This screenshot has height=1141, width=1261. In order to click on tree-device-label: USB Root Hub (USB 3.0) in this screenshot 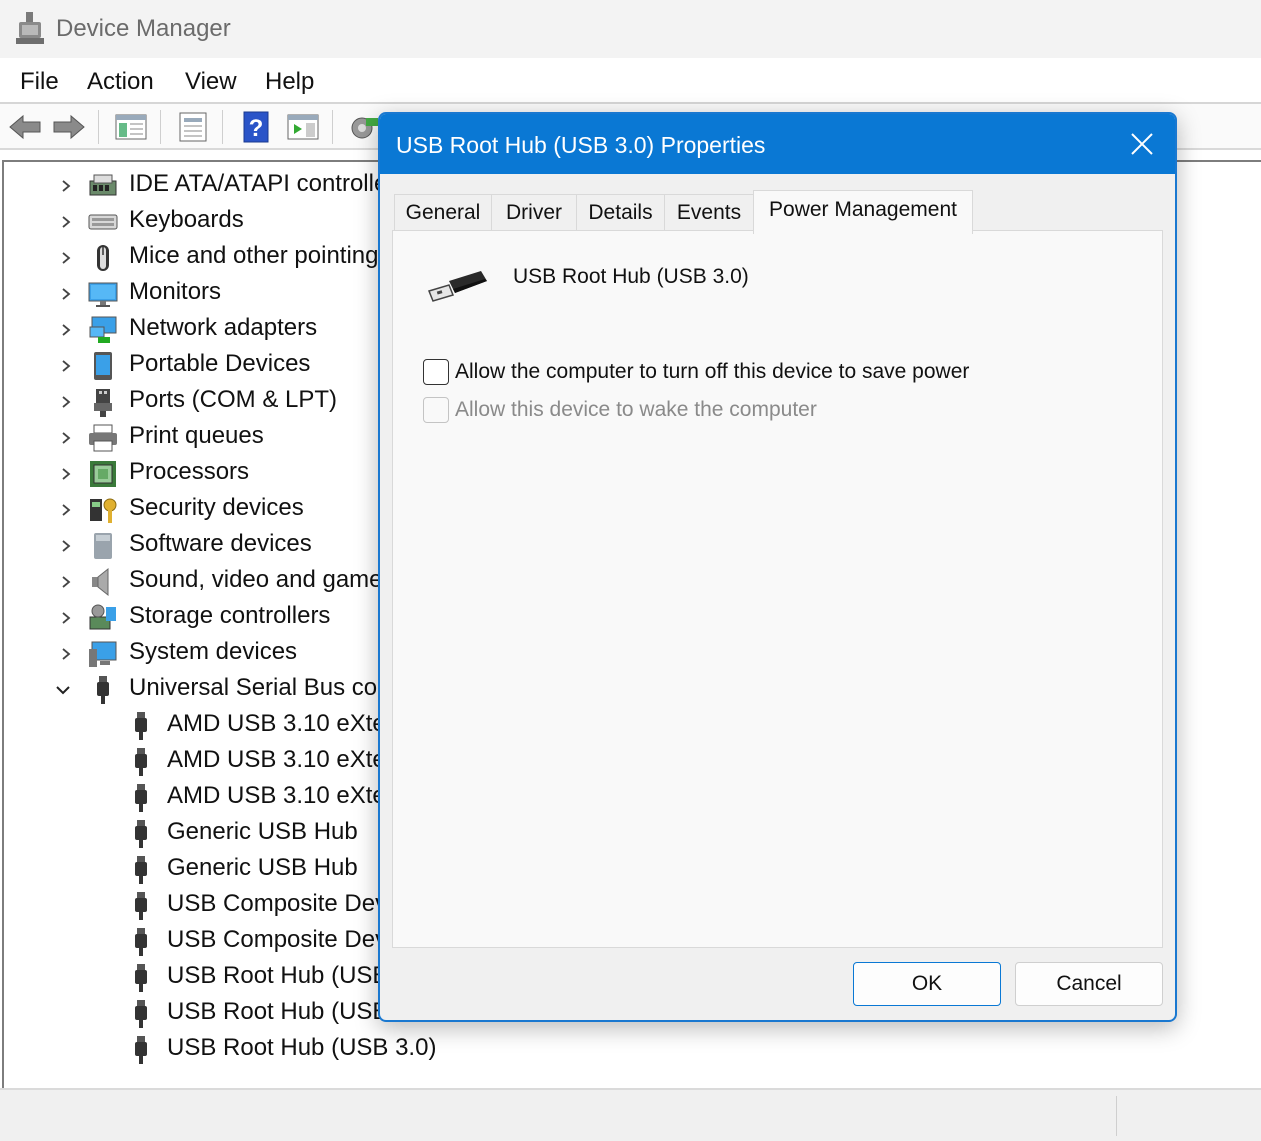, I will do `click(301, 1048)`.